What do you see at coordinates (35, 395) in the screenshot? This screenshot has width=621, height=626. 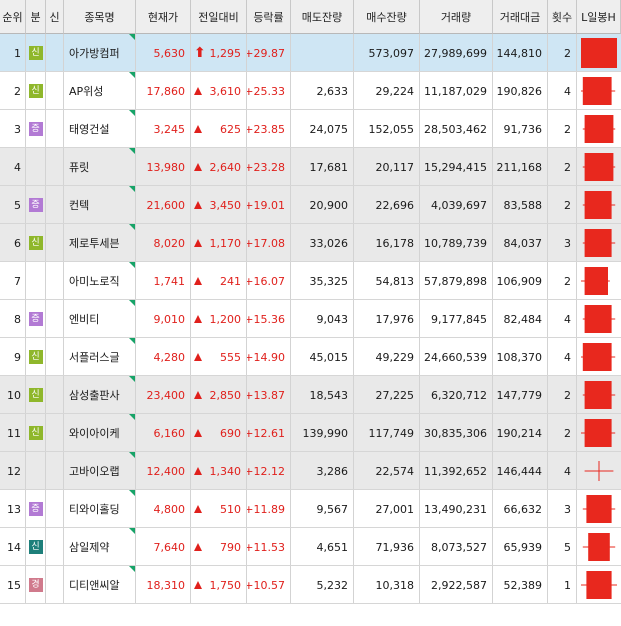 I see `market-badge: 신` at bounding box center [35, 395].